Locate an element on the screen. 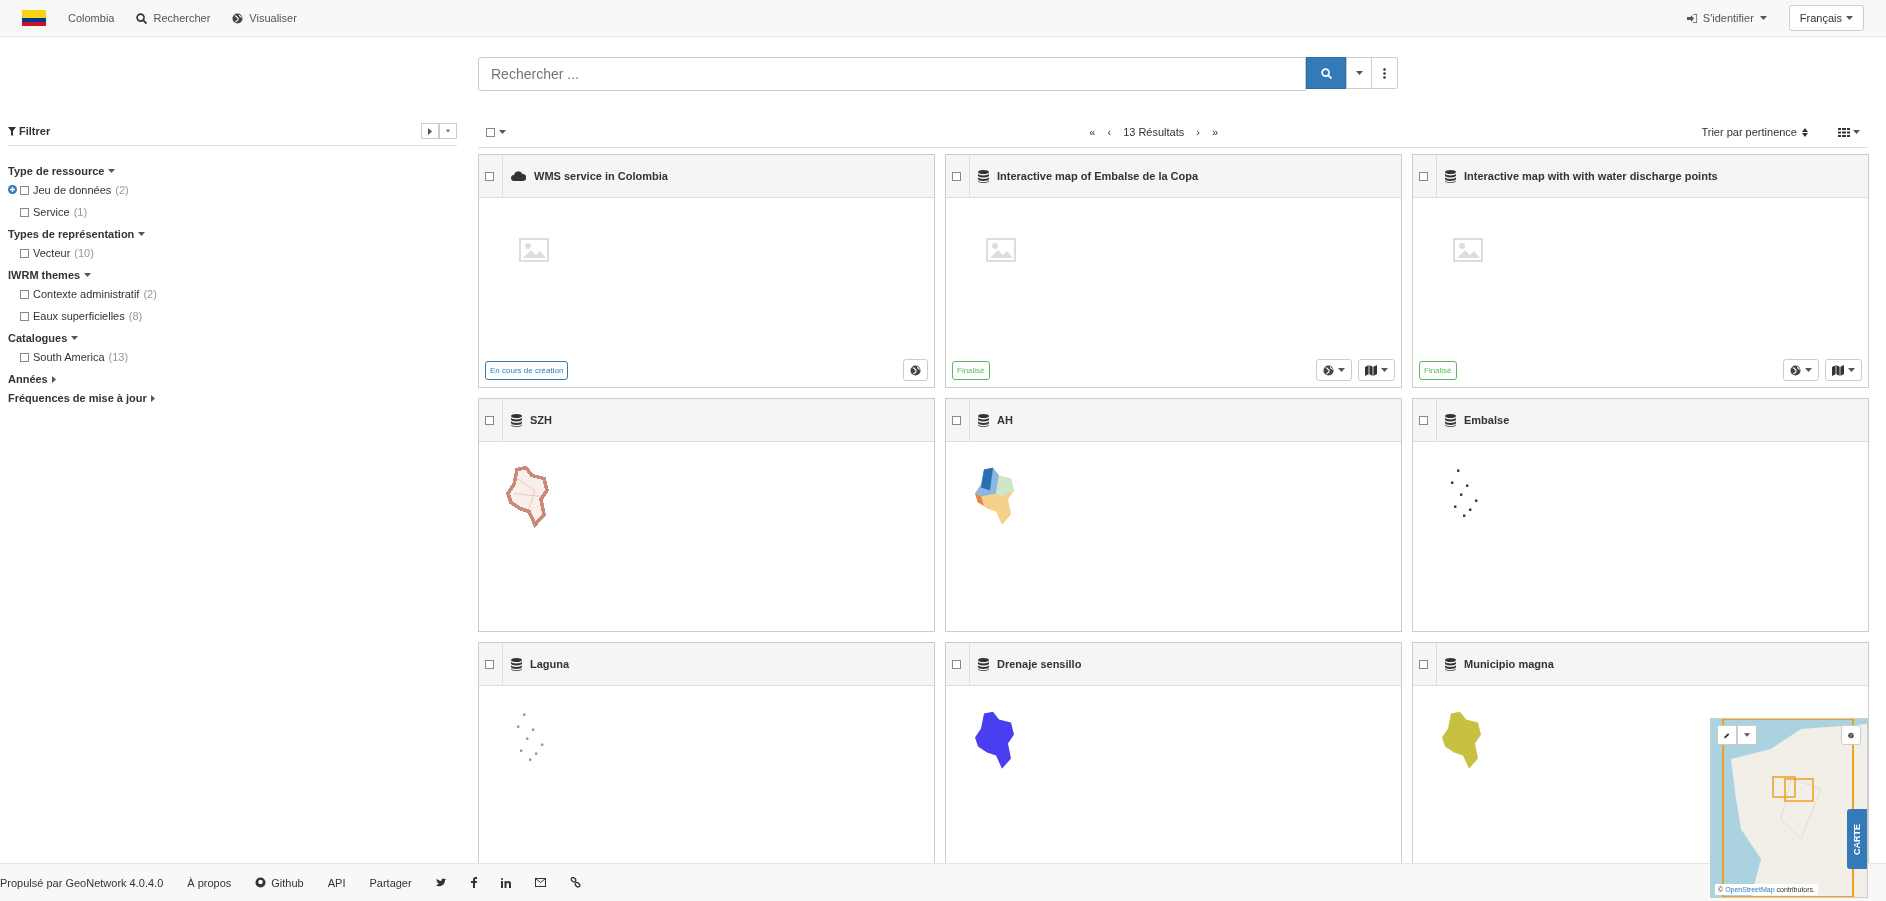 The width and height of the screenshot is (1886, 901). facet-option: Jeu de données is located at coordinates (72, 190).